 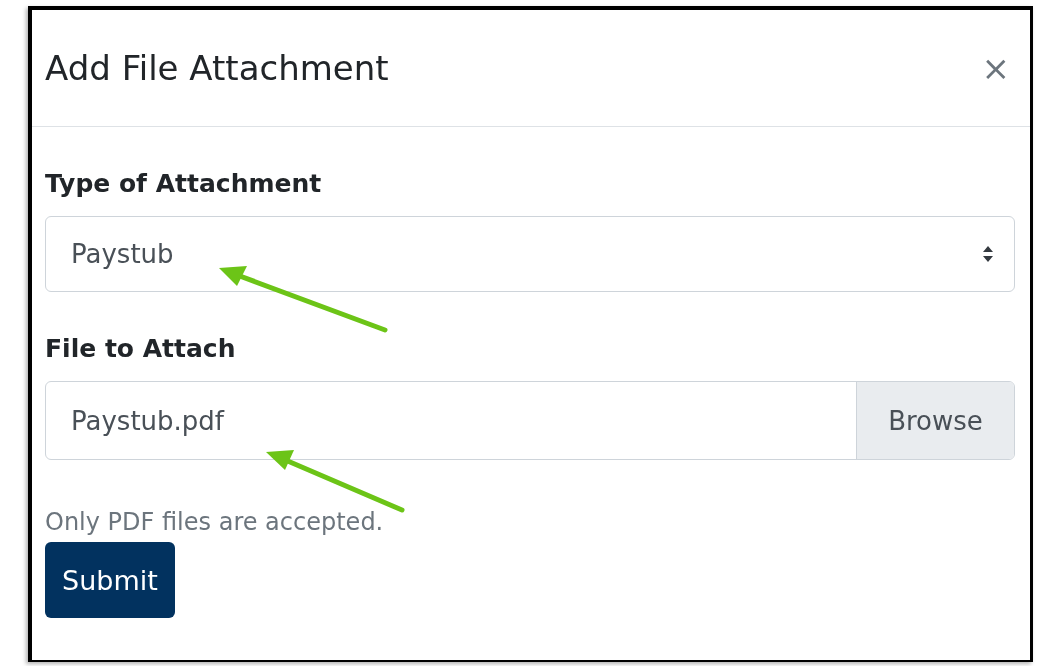 What do you see at coordinates (183, 183) in the screenshot?
I see `field-label: Type of Attachment` at bounding box center [183, 183].